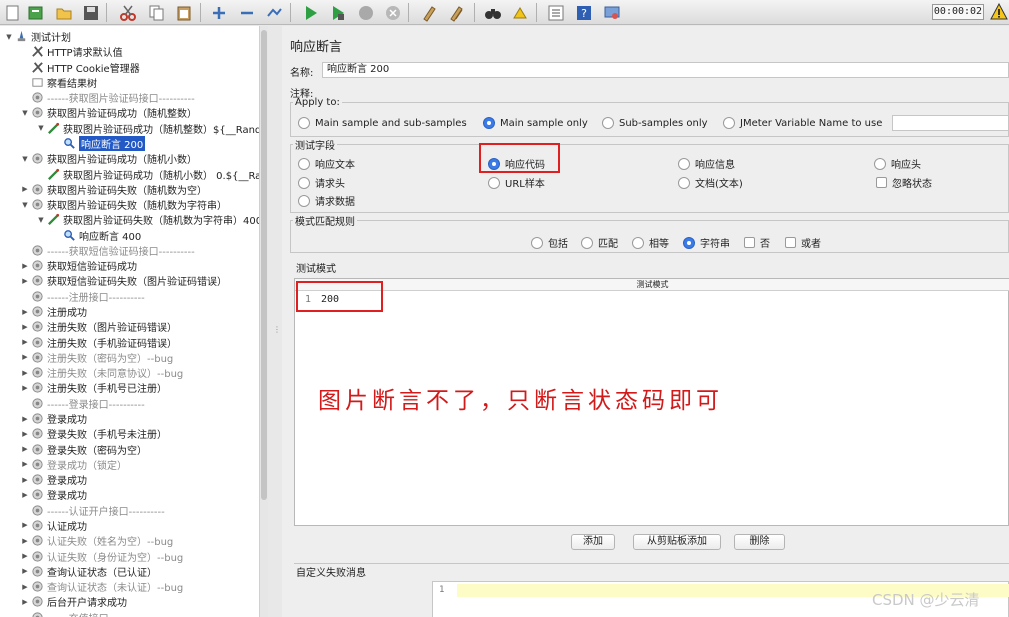 Image resolution: width=1009 pixels, height=617 pixels. Describe the element at coordinates (82, 403) in the screenshot. I see `tree-item: ------登录接口----------` at that location.